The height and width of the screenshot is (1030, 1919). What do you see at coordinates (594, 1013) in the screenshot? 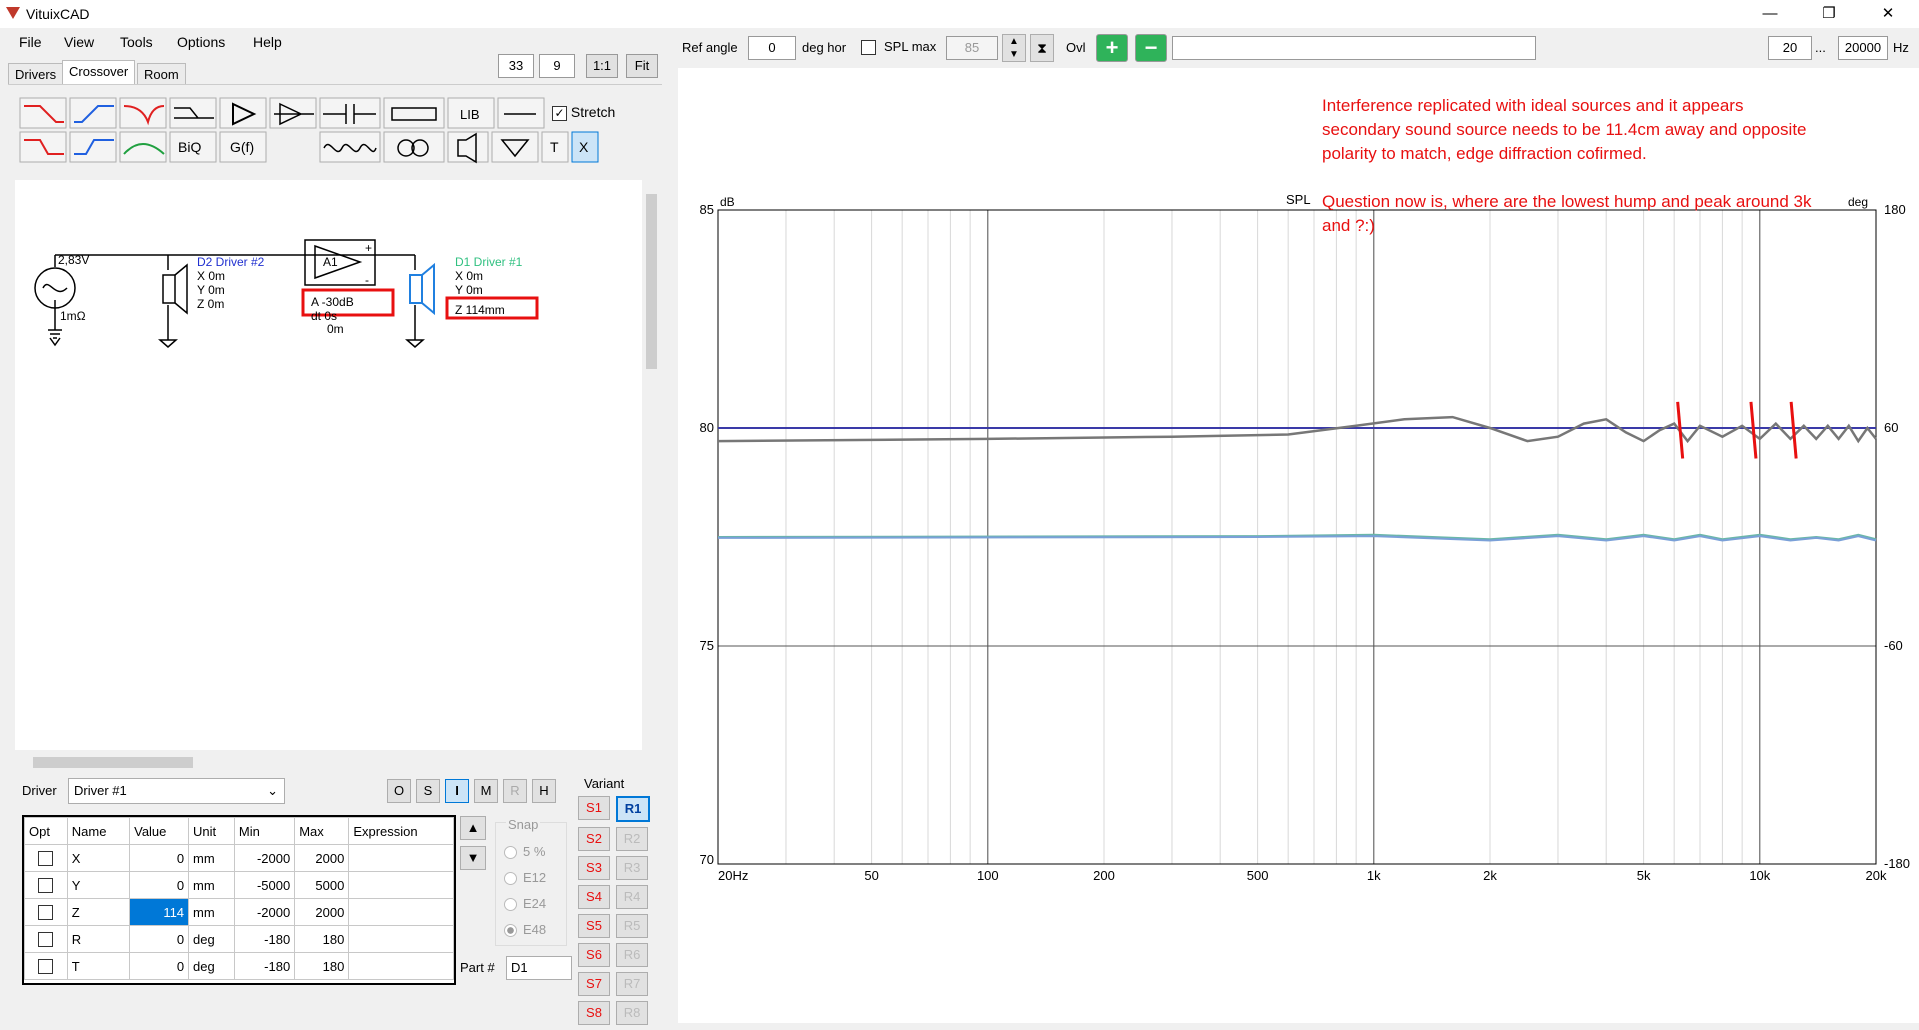
I see `variant-s8-button: S8` at bounding box center [594, 1013].